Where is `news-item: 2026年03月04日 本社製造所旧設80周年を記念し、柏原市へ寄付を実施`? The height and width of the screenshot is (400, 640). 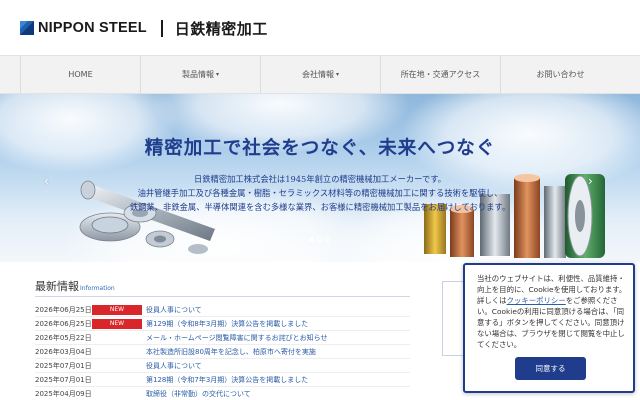
news-item: 2026年03月04日 本社製造所旧設80周年を記念し、柏原市へ寄付を実施 is located at coordinates (222, 352).